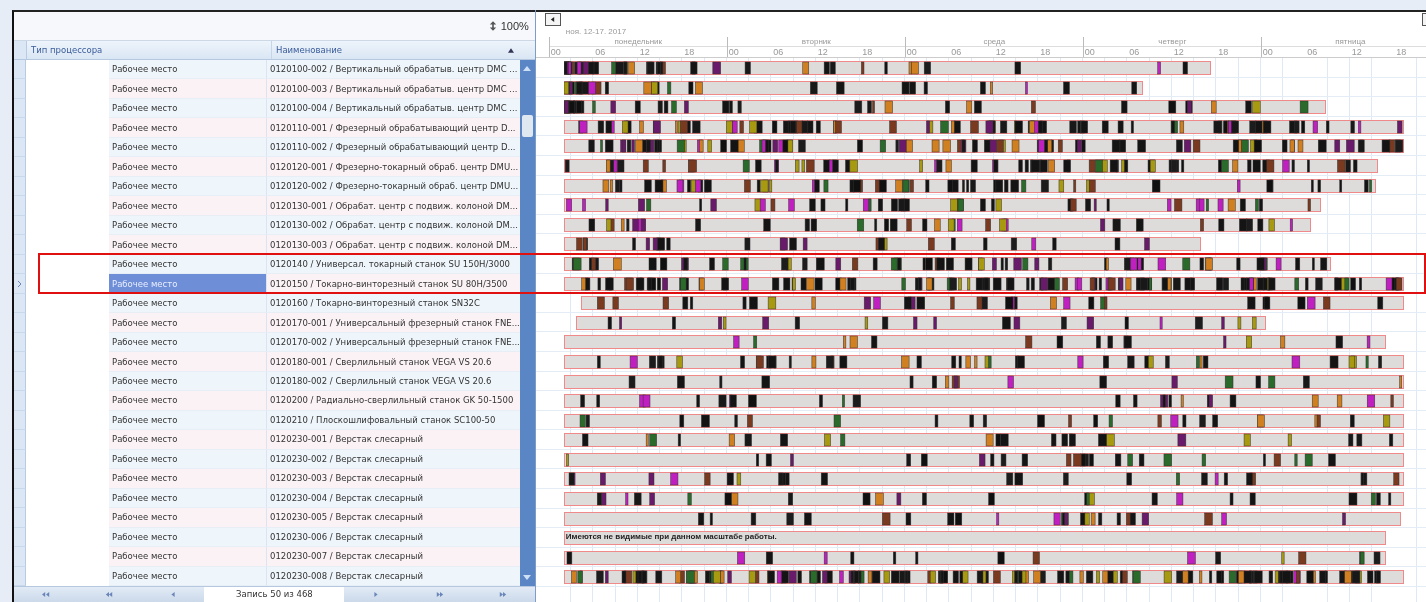  Describe the element at coordinates (393, 518) in the screenshot. I see `table-cell: 0120230-005 / Верстак слесарный` at that location.